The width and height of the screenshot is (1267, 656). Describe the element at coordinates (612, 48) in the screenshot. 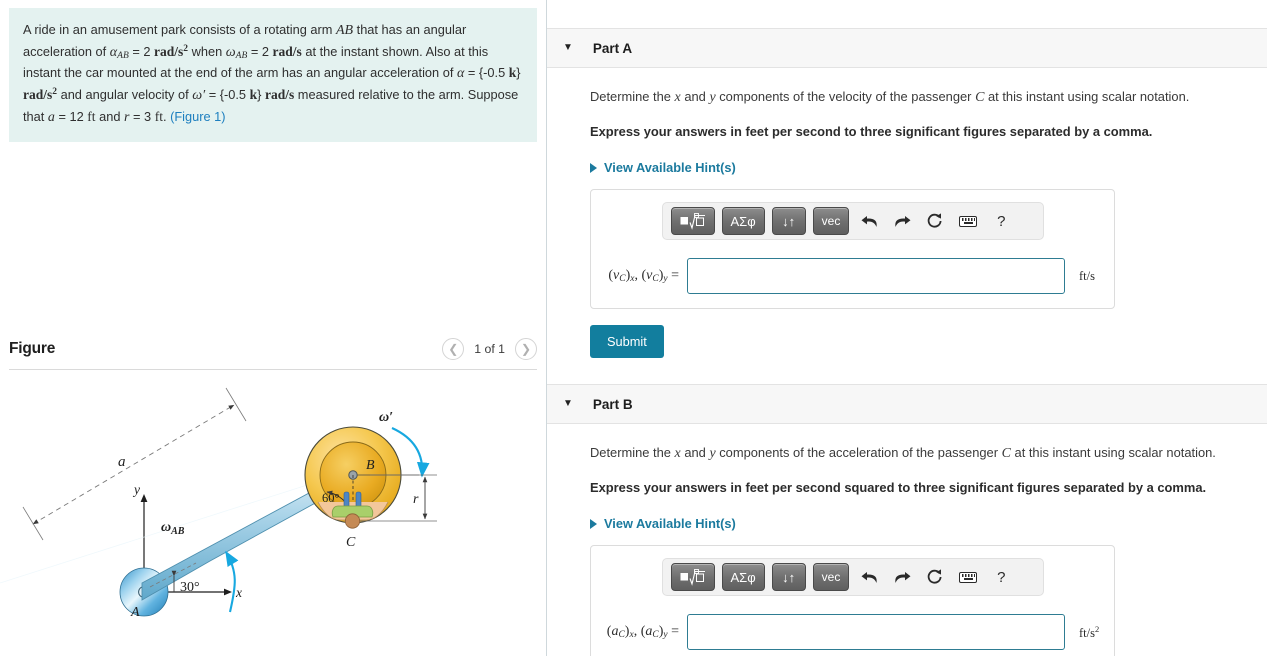

I see `part-a-title: Part A` at that location.